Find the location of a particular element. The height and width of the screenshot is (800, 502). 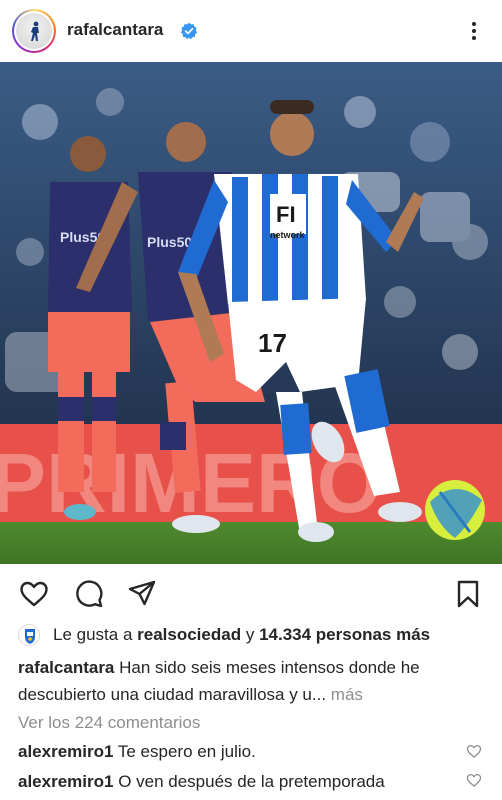

caption-more-link: más is located at coordinates (347, 694).